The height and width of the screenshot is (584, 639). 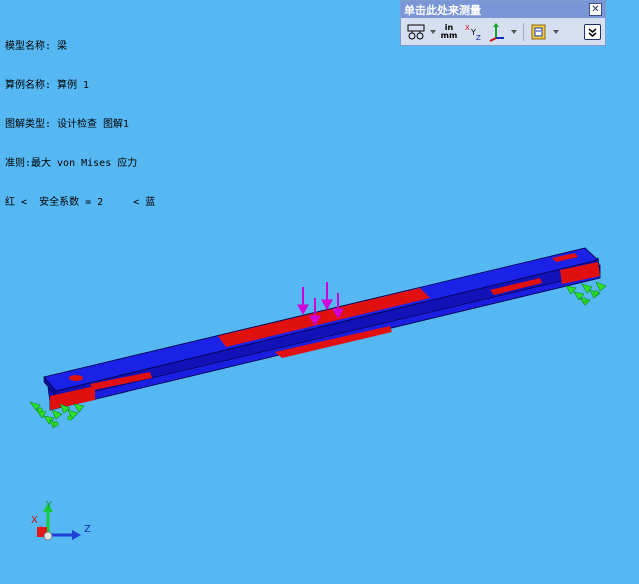 I want to click on point-to-point-button, so click(x=497, y=32).